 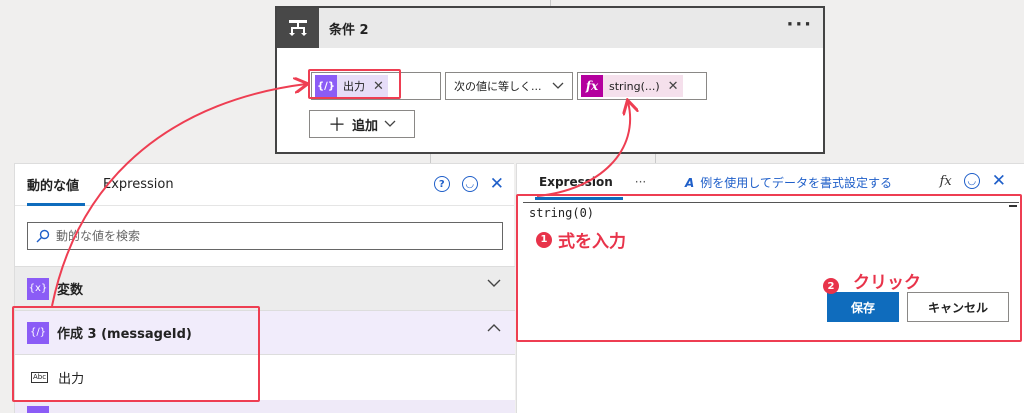 I want to click on section-label: 変数, so click(x=70, y=290).